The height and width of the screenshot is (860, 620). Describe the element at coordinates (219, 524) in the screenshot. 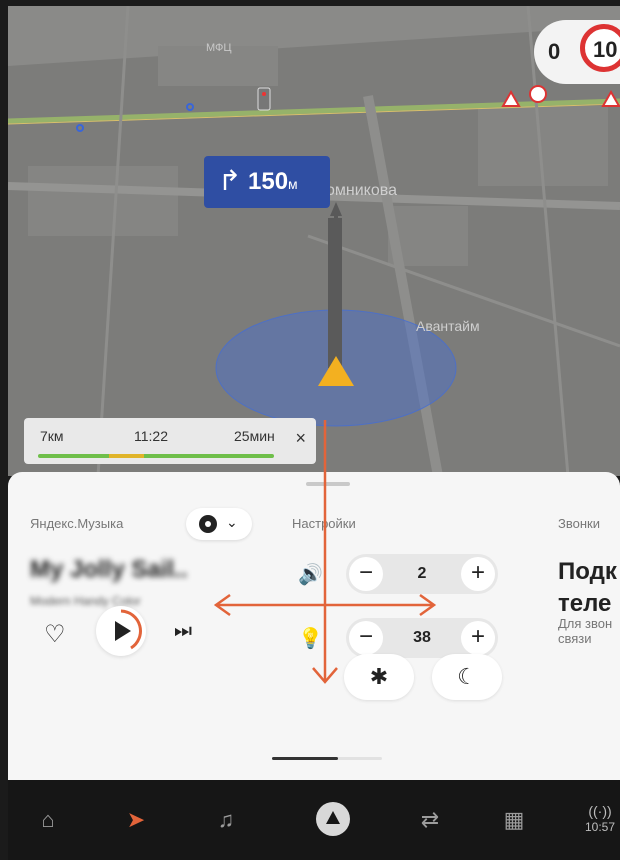

I see `music-source-button: ⌄` at that location.